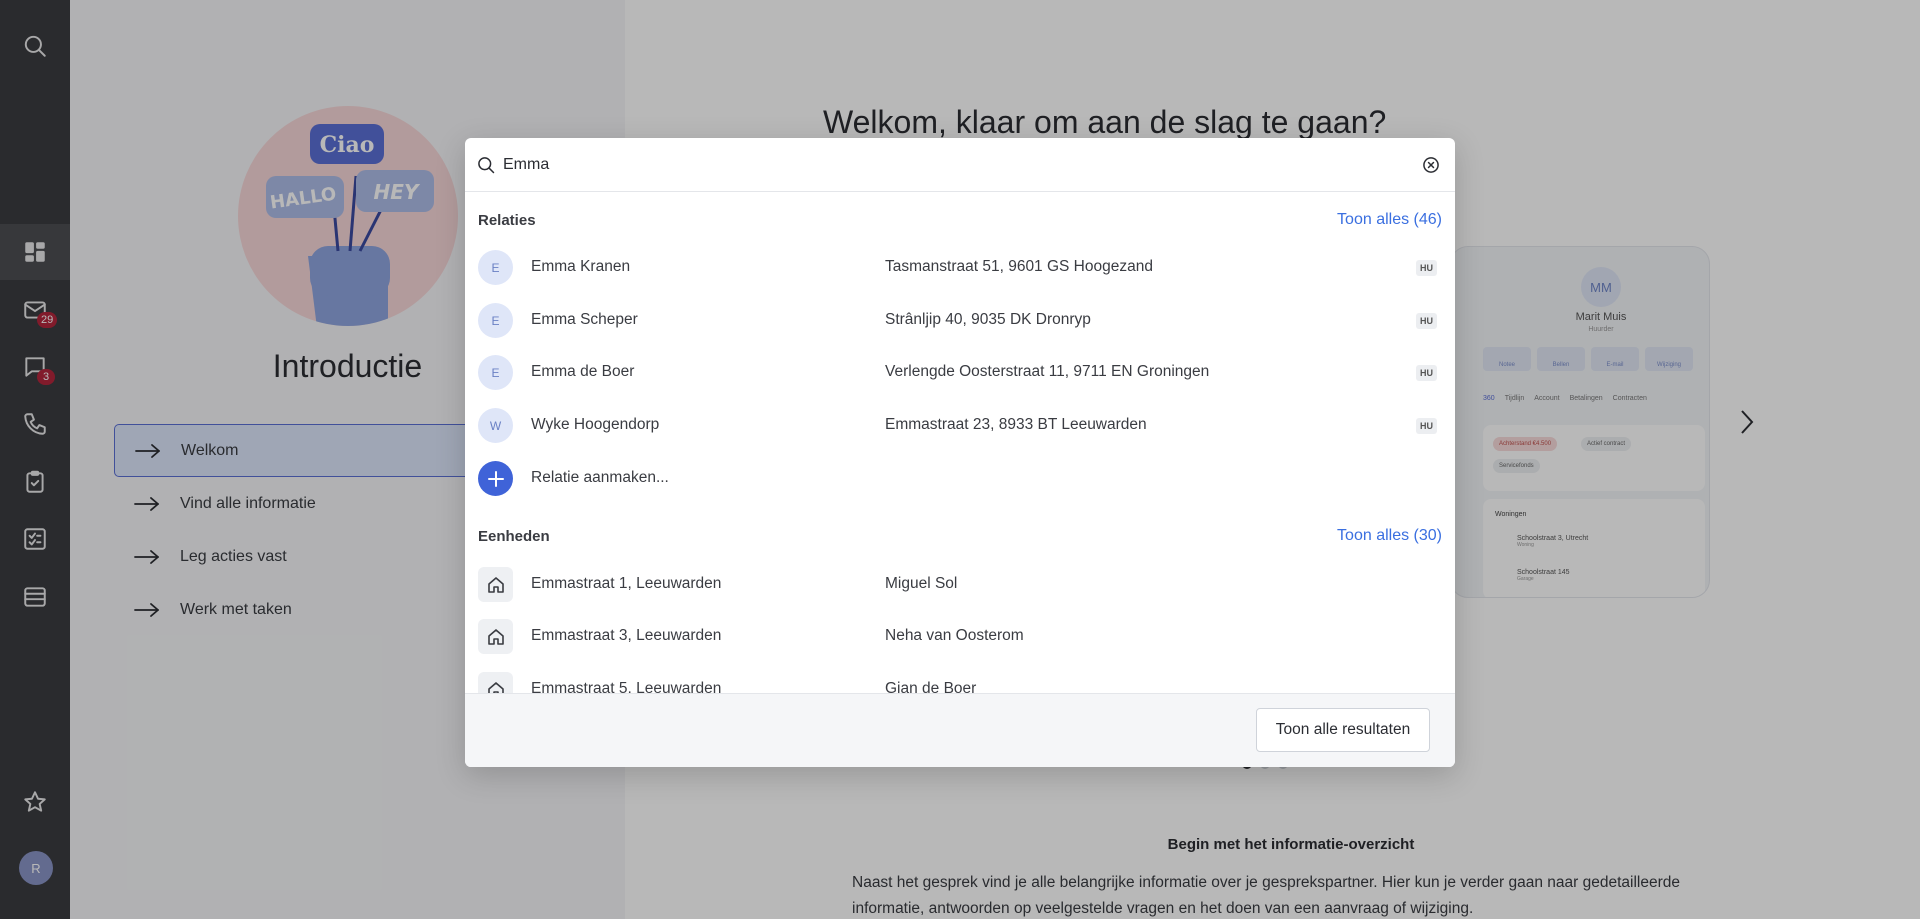  I want to click on search-icon, so click(486, 165).